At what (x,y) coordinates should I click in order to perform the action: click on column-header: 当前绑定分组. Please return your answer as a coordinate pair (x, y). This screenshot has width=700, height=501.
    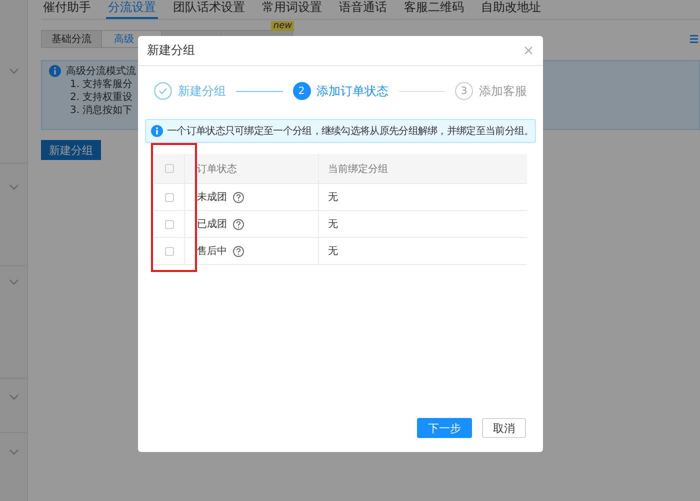
    Looking at the image, I should click on (358, 169).